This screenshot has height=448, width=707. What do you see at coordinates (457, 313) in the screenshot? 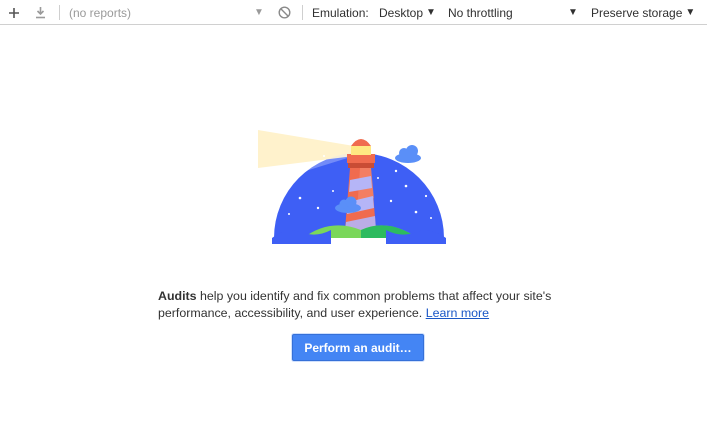
I see `learn-more-link: Learn more` at bounding box center [457, 313].